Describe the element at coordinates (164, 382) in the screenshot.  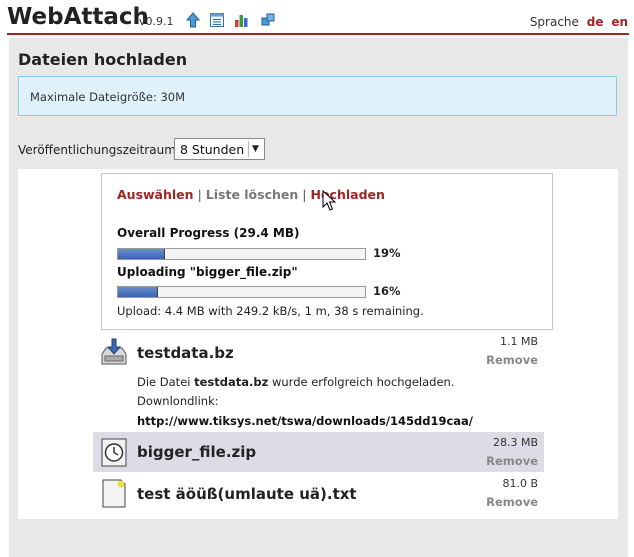
I see `msg-prefix: Die Datei` at that location.